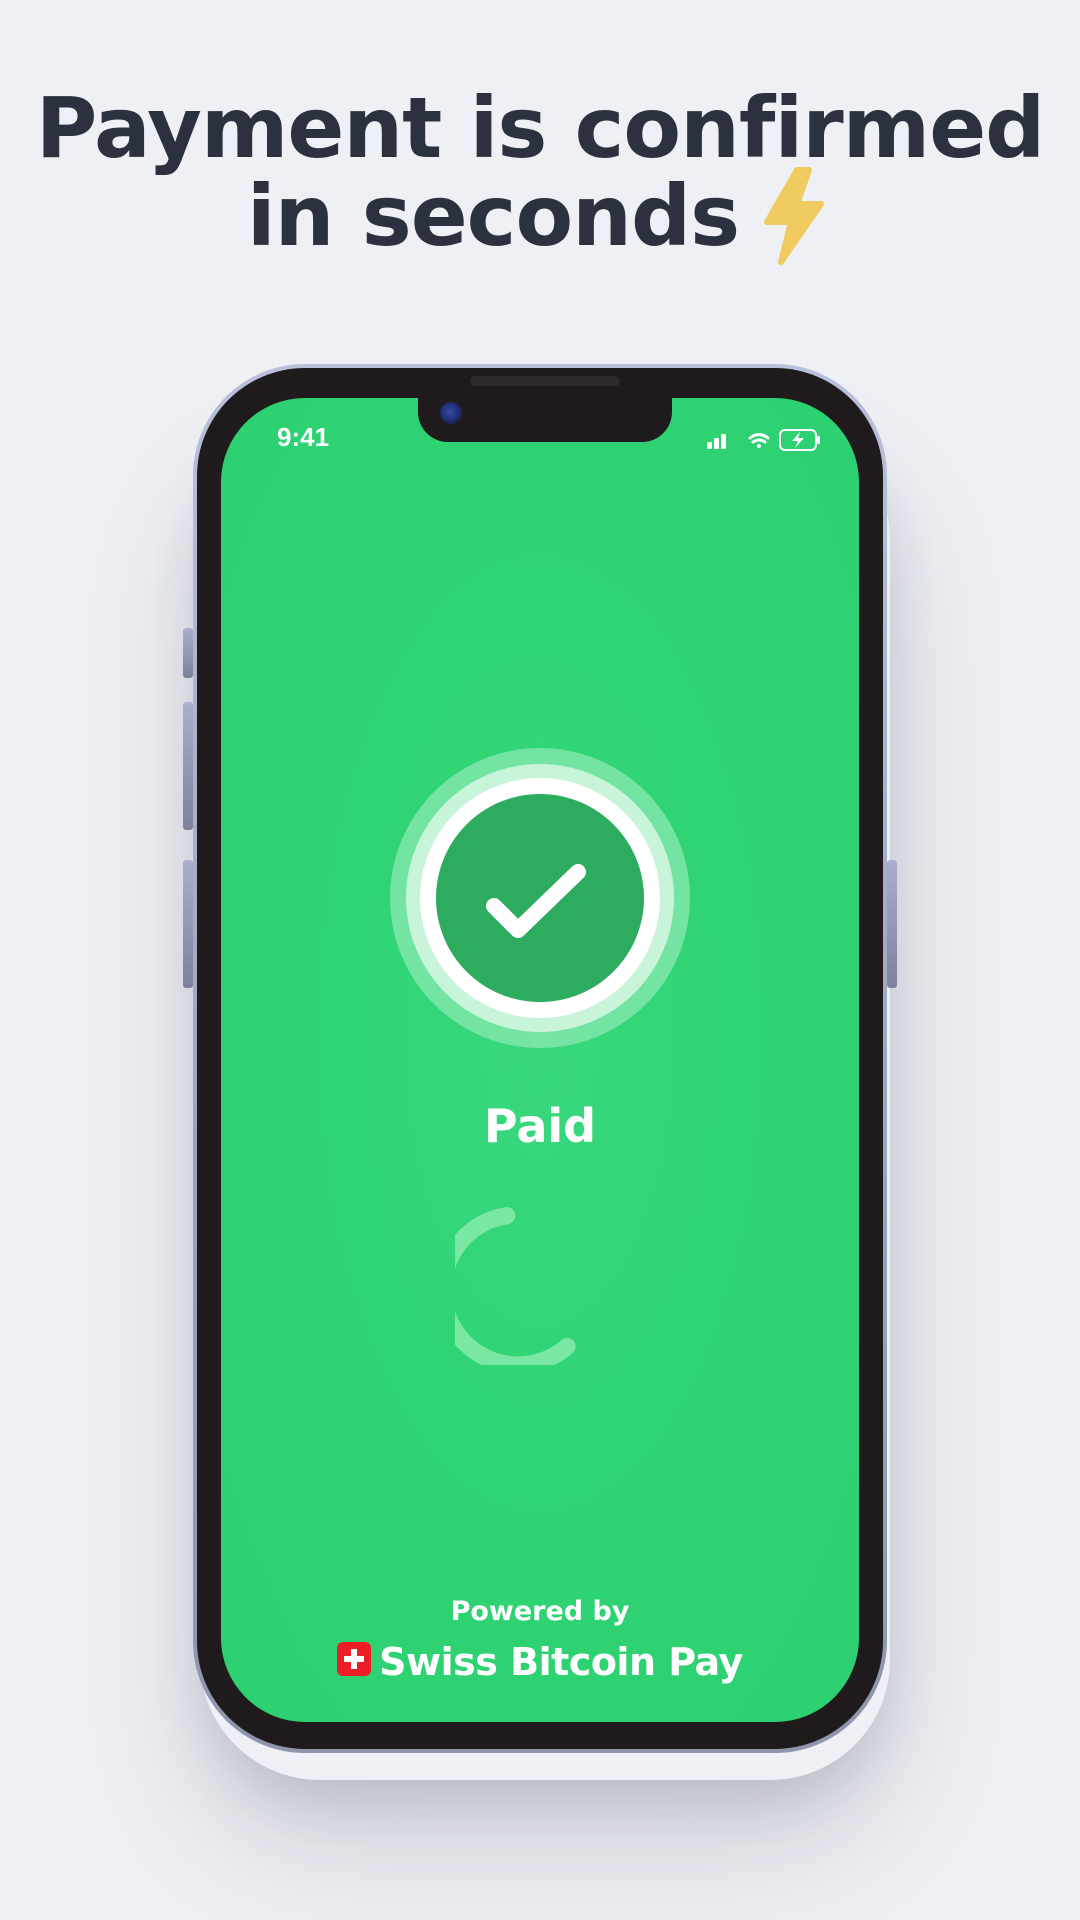 The image size is (1080, 1920). Describe the element at coordinates (354, 1659) in the screenshot. I see `swiss-flag-icon` at that location.